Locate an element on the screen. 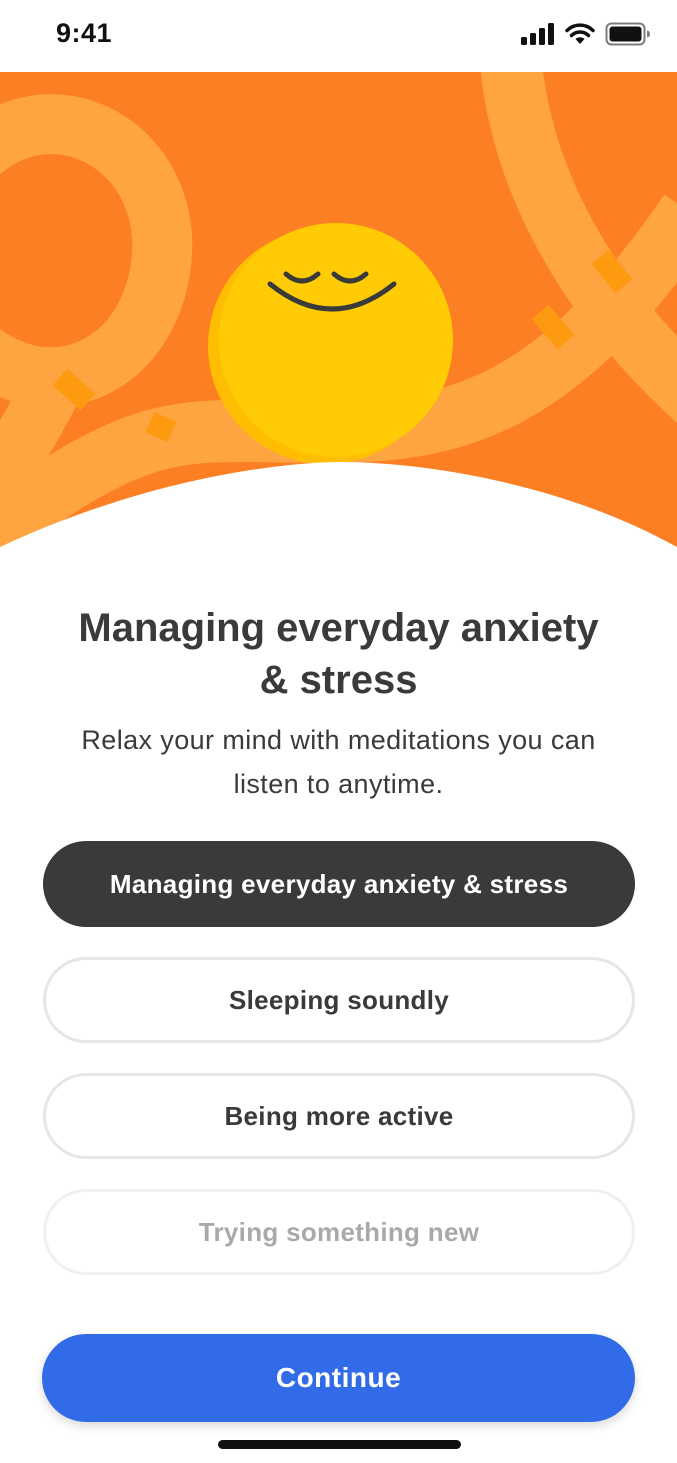  option-label: Sleeping soundly is located at coordinates (339, 999).